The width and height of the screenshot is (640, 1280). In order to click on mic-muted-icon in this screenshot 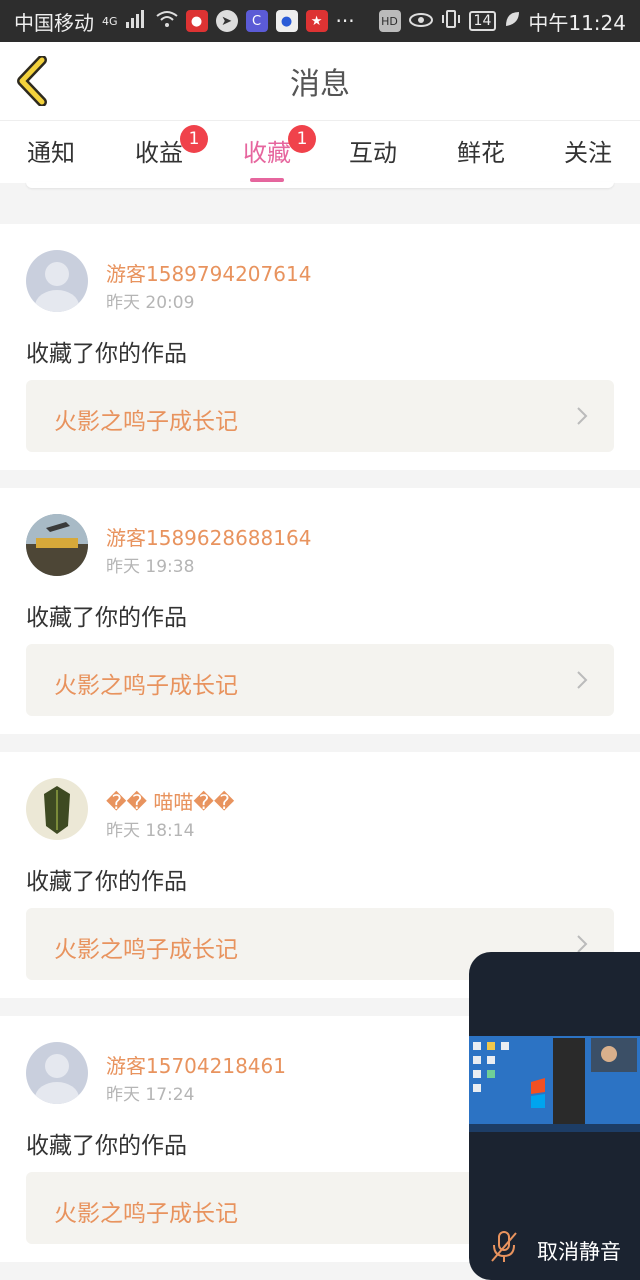, I will do `click(504, 1247)`.